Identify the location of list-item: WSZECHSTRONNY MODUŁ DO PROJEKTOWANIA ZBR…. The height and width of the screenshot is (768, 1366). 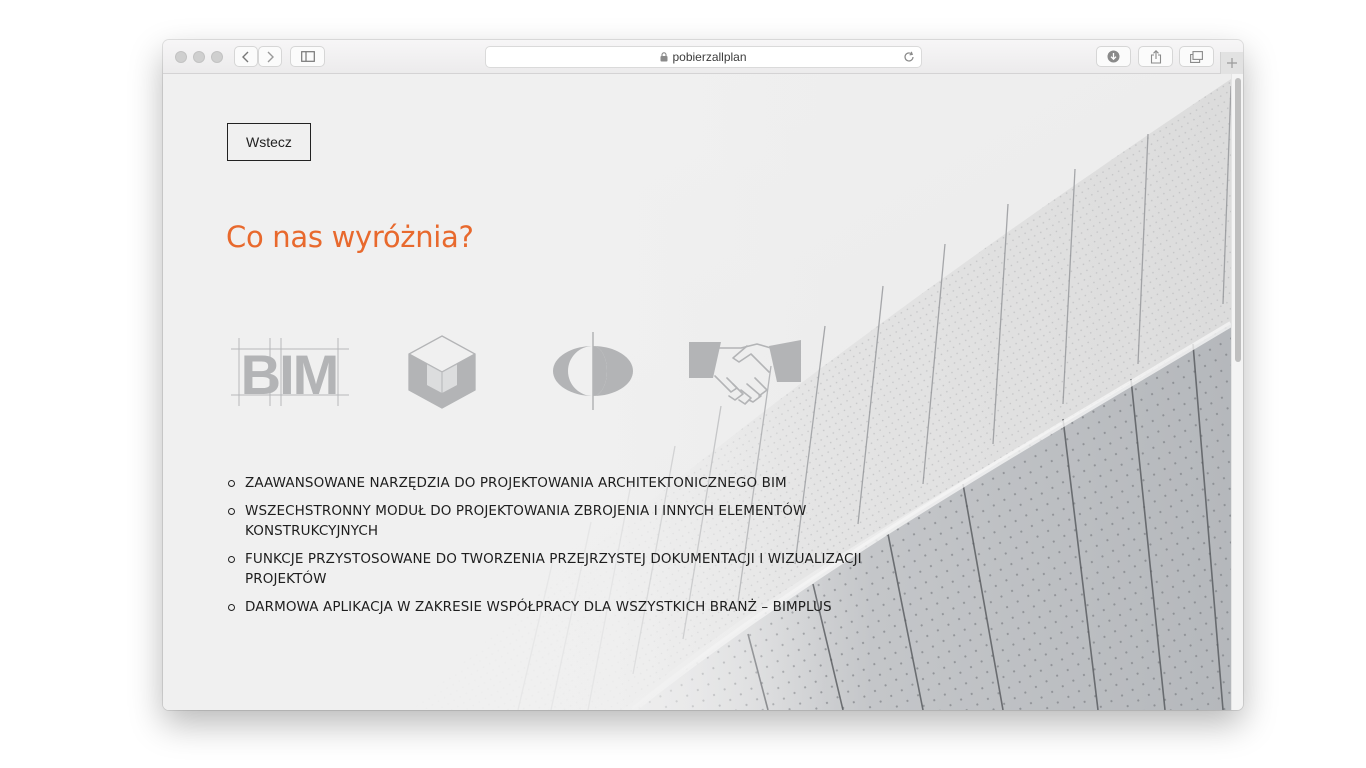
(547, 521).